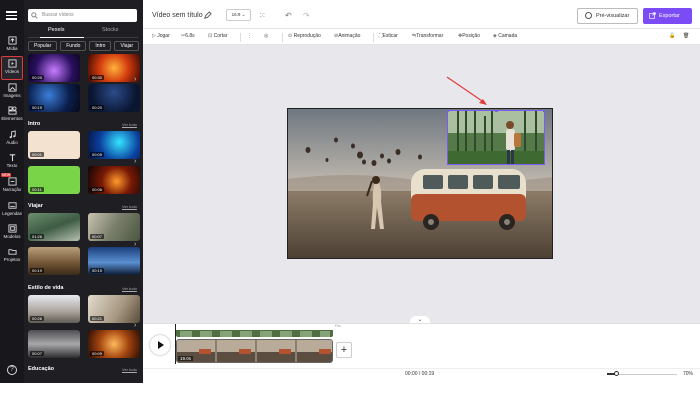 The height and width of the screenshot is (400, 700). Describe the element at coordinates (420, 374) in the screenshot. I see `time-readout: 00:00 / 00:19` at that location.